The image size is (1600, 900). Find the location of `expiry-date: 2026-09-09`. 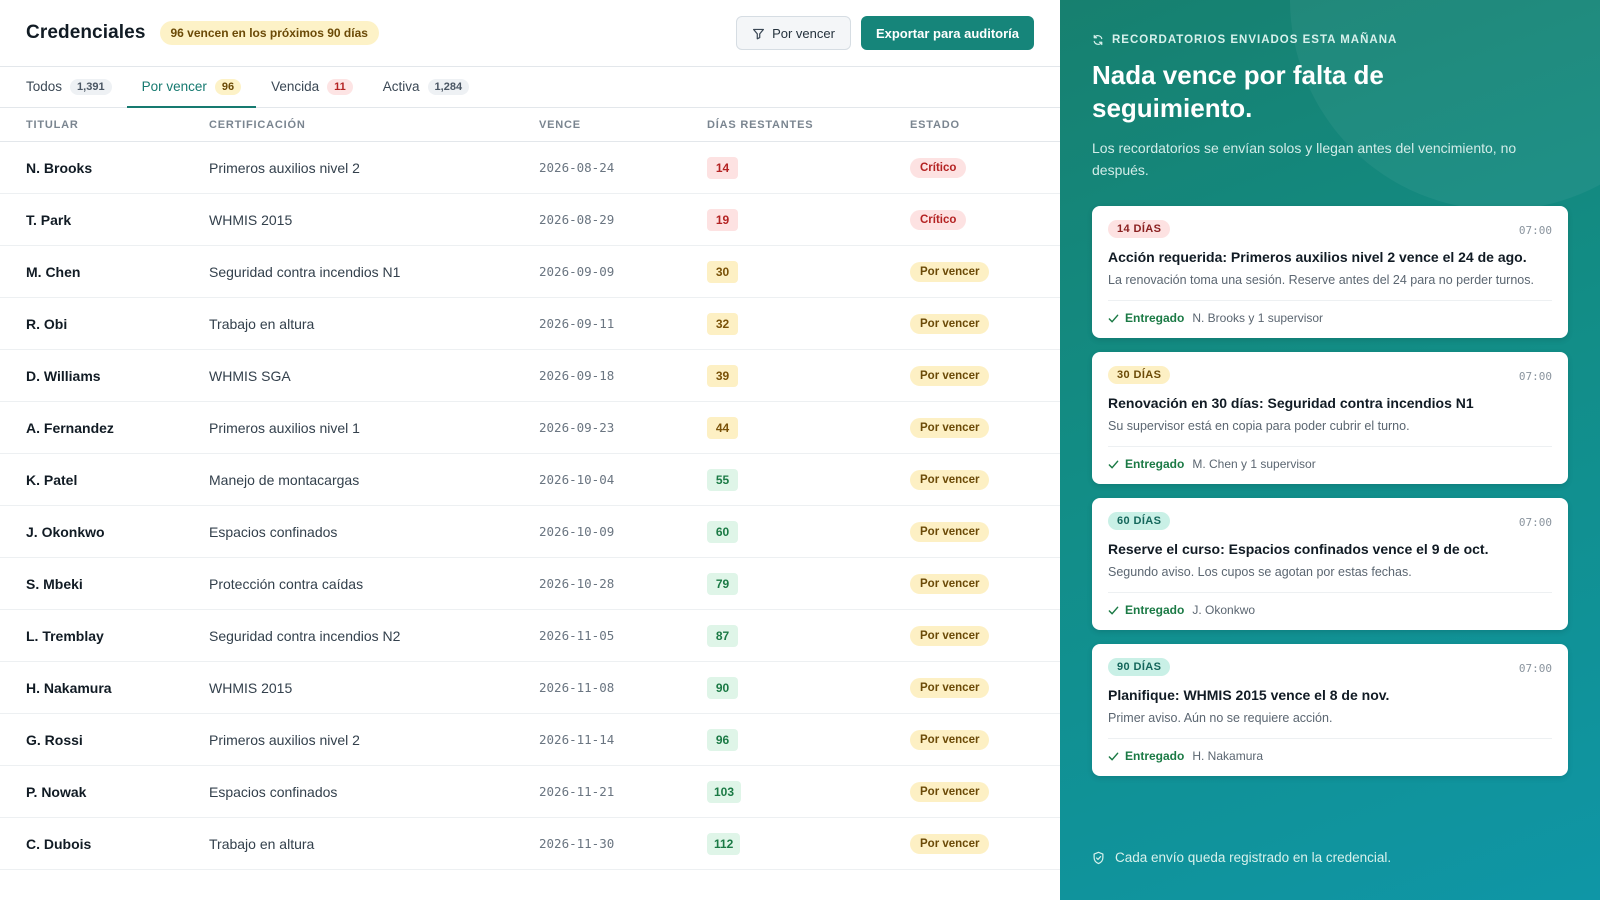

expiry-date: 2026-09-09 is located at coordinates (577, 271).